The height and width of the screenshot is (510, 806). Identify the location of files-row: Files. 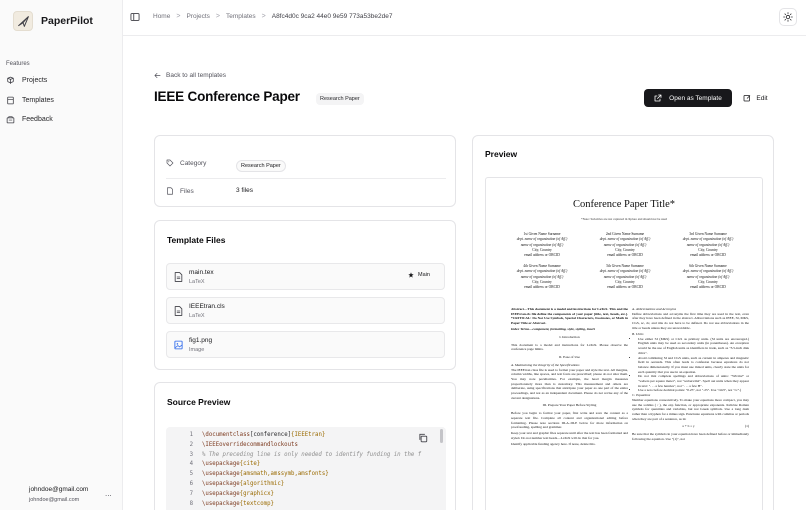
(180, 191).